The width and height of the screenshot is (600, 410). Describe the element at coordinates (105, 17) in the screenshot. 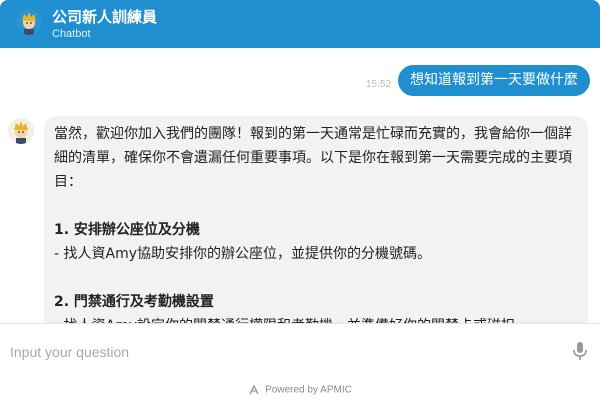

I see `chat-title: 公司新人訓練員` at that location.